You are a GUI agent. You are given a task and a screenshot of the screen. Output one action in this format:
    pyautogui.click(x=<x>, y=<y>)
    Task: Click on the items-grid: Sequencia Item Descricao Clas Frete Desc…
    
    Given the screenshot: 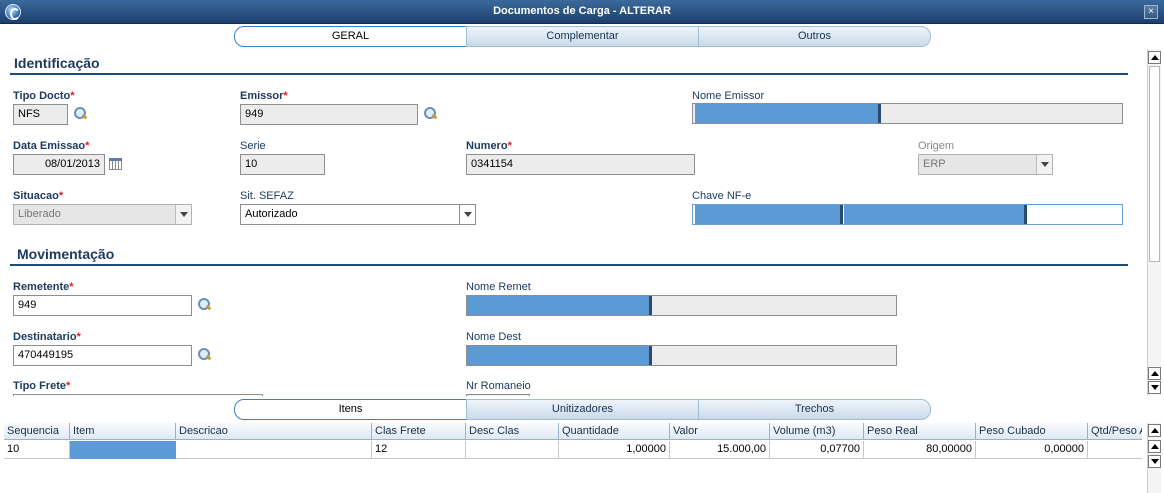 What is the action you would take?
    pyautogui.click(x=573, y=458)
    